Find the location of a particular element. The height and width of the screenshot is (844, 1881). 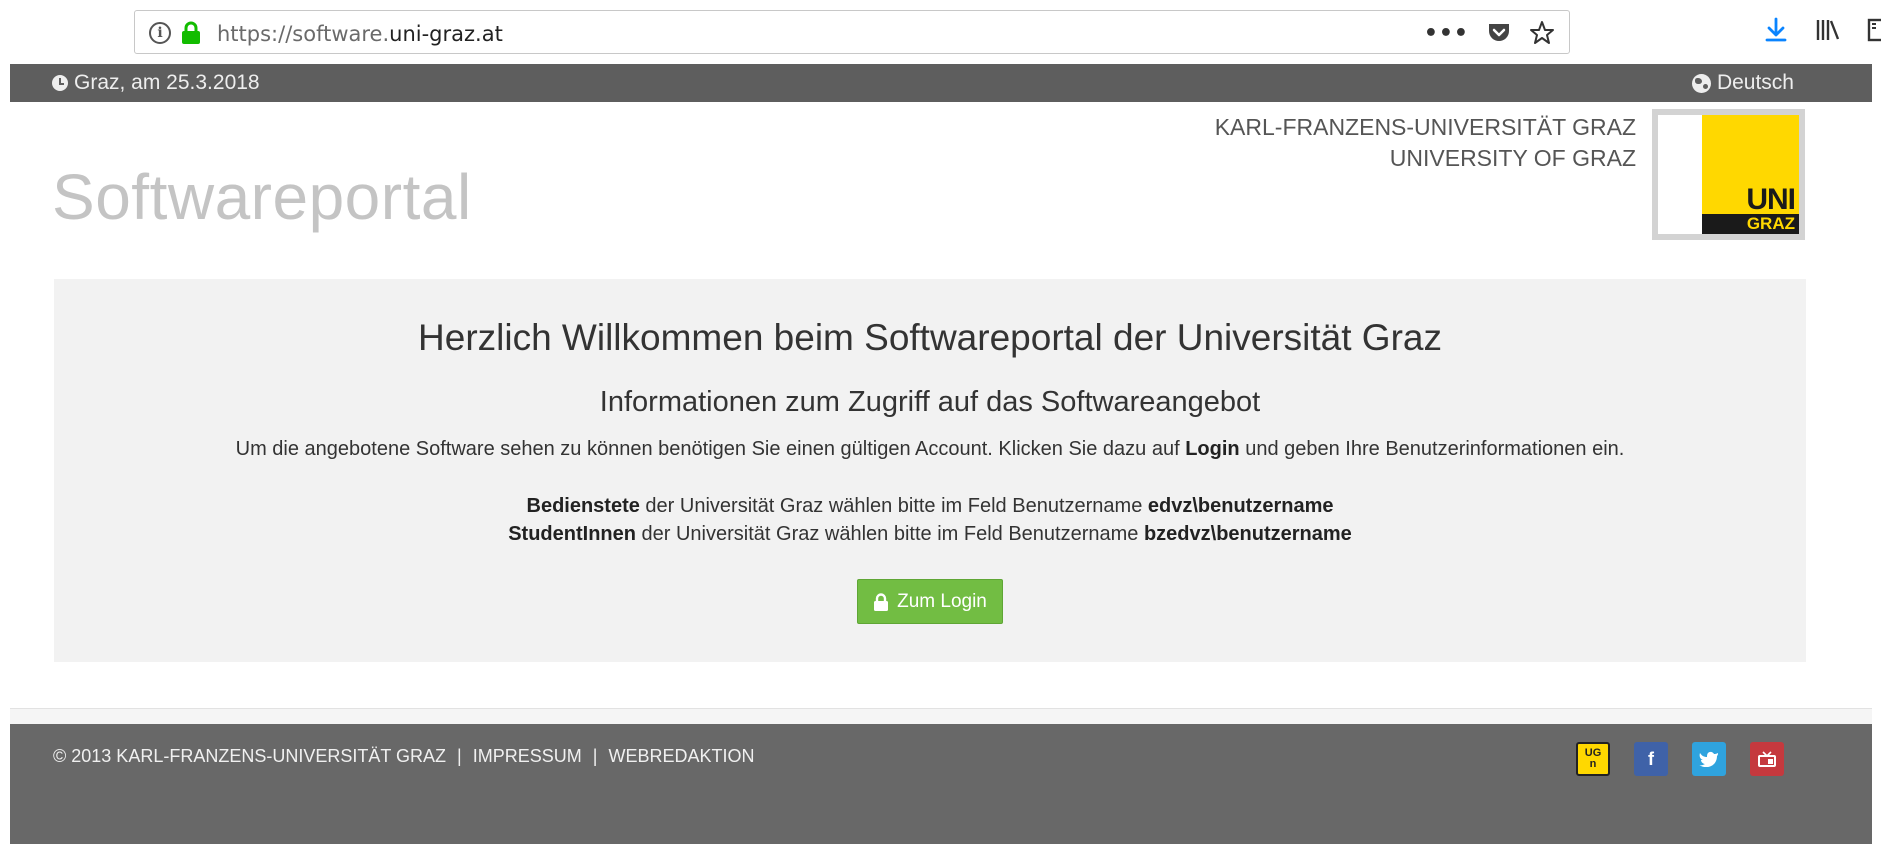

secure-lock-icon is located at coordinates (191, 33).